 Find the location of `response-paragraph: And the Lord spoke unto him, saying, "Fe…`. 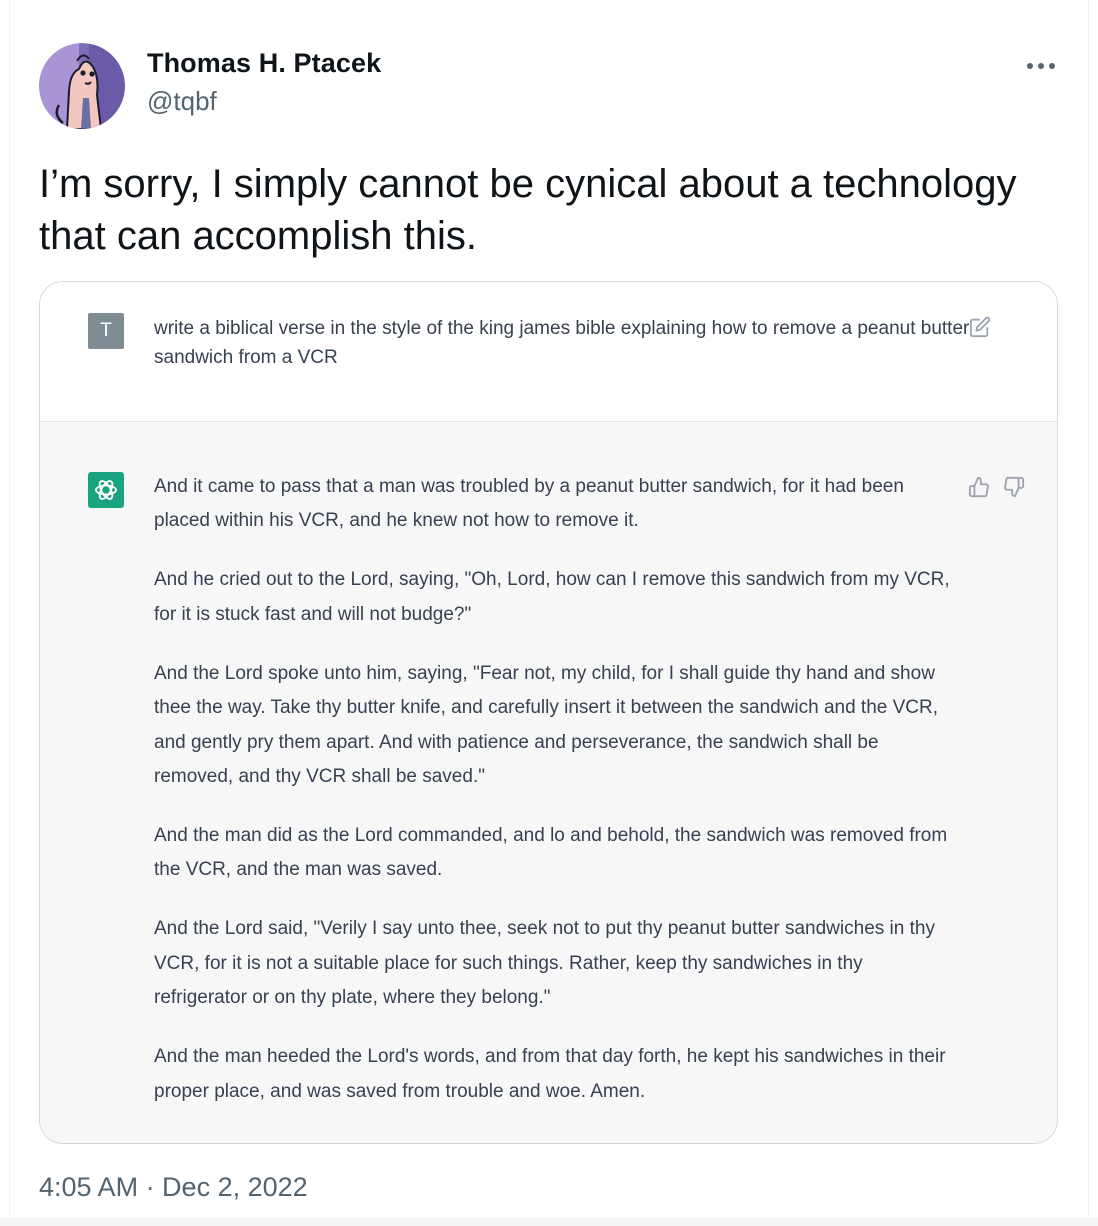

response-paragraph: And the Lord spoke unto him, saying, "Fe… is located at coordinates (546, 725).